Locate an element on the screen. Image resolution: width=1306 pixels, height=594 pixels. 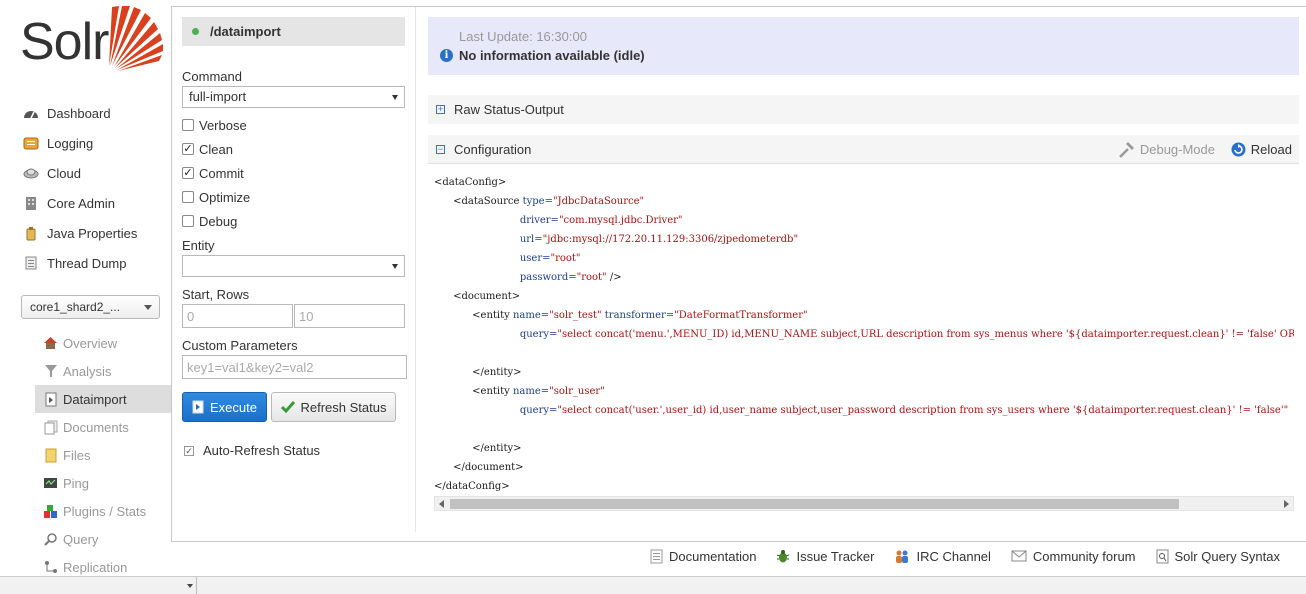
core-nav-dataimport: Dataimport is located at coordinates (103, 399).